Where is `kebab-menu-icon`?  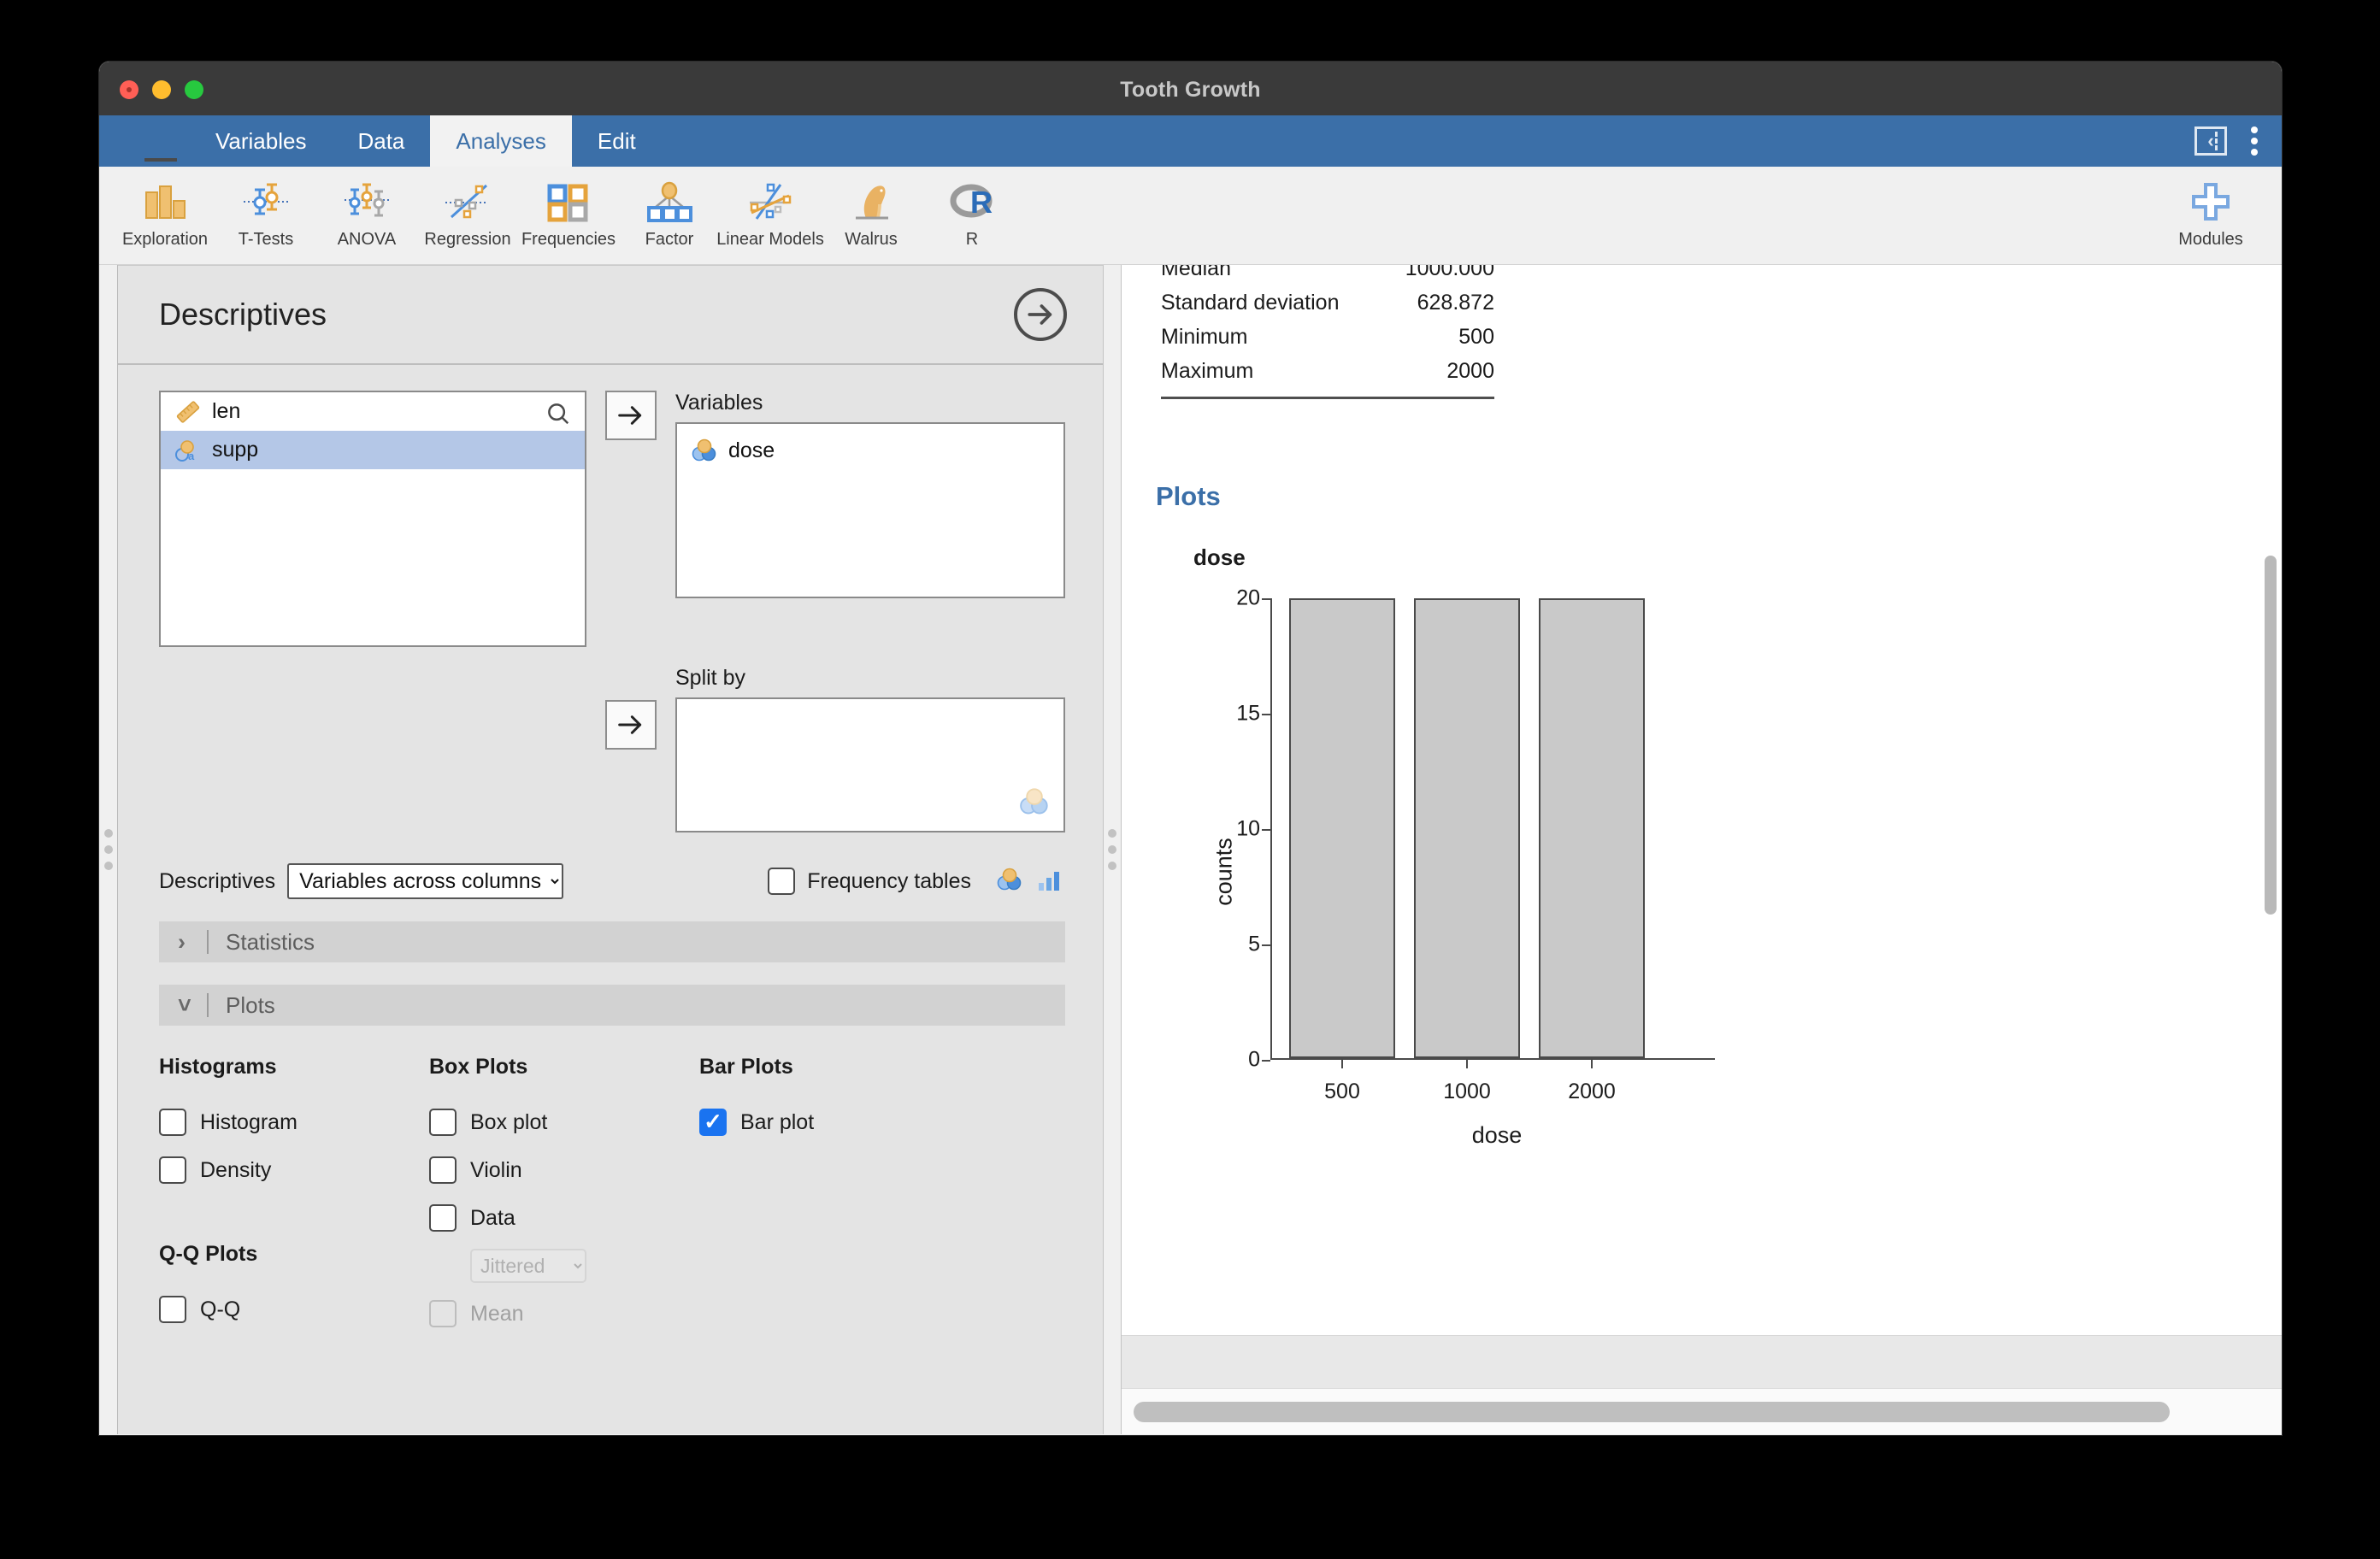 kebab-menu-icon is located at coordinates (2254, 141).